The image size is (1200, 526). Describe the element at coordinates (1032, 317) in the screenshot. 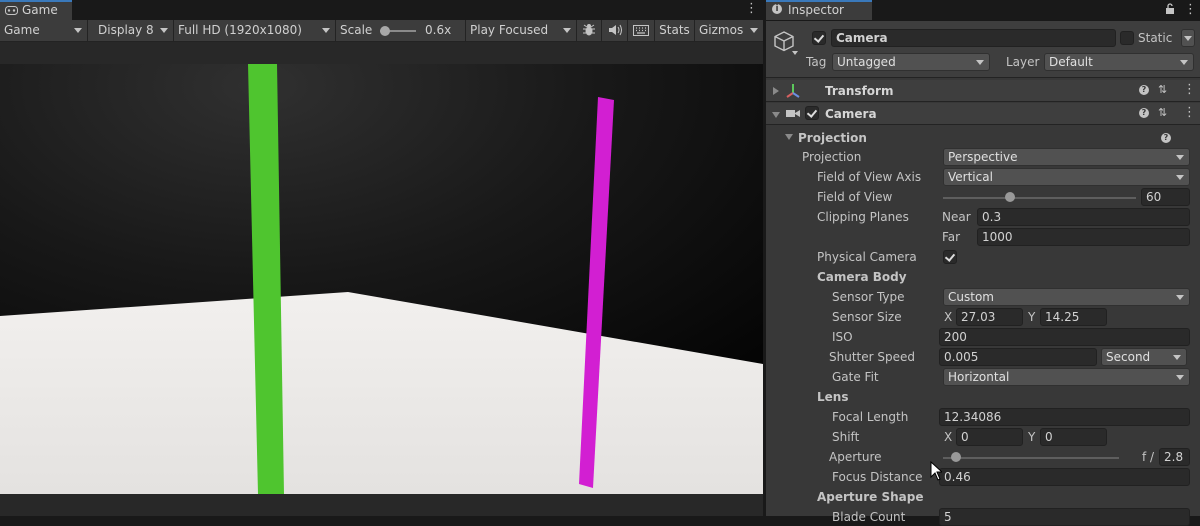

I see `sensor-y-label: Y` at that location.